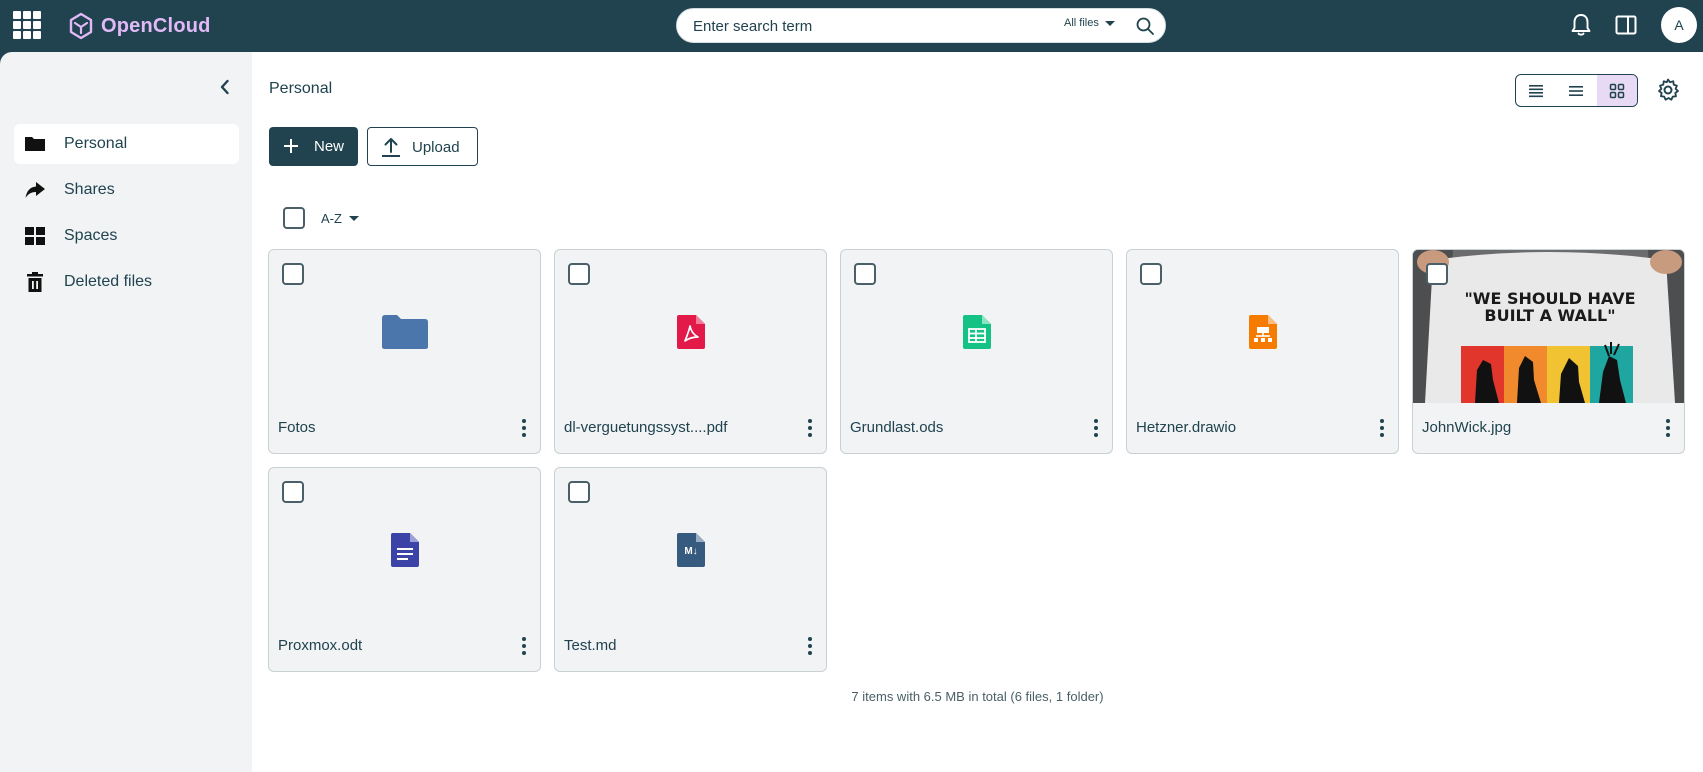 The width and height of the screenshot is (1703, 772). I want to click on file-tile-fotos: Fotos, so click(404, 351).